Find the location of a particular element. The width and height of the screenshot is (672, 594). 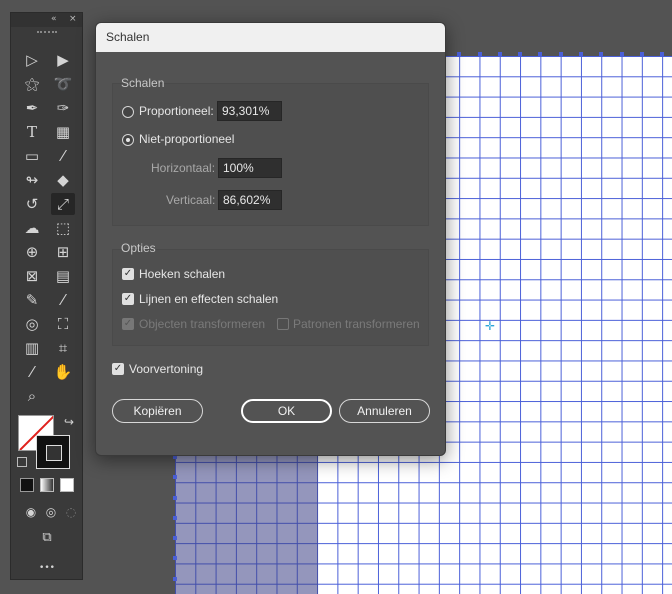

column-graph-tool-icon: ▥ is located at coordinates (32, 348).